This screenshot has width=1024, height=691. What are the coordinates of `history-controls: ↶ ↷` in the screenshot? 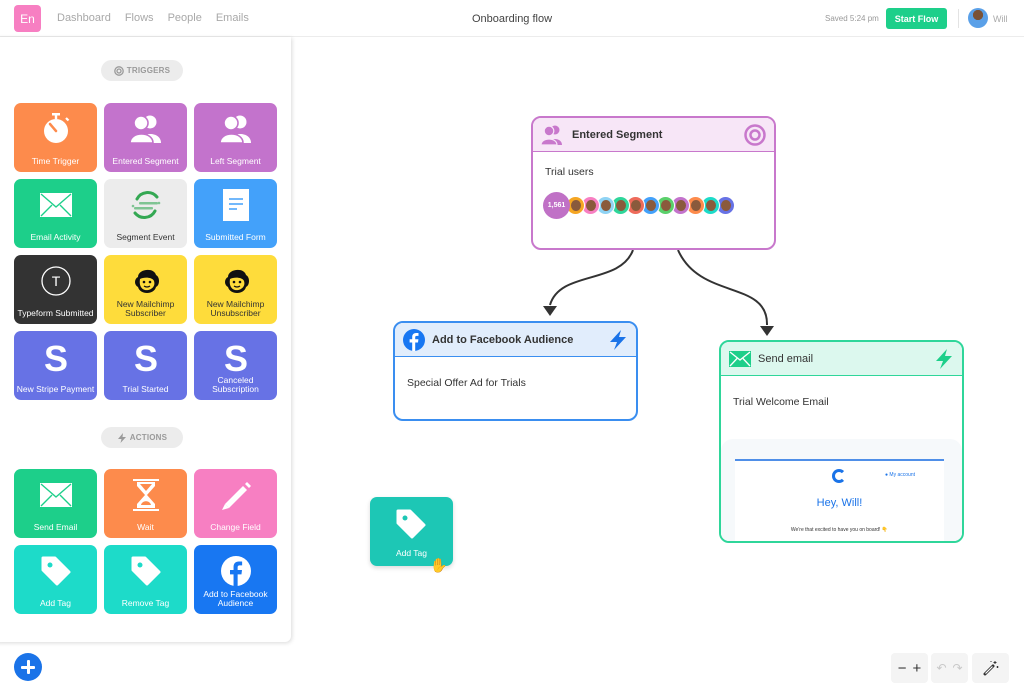 It's located at (949, 668).